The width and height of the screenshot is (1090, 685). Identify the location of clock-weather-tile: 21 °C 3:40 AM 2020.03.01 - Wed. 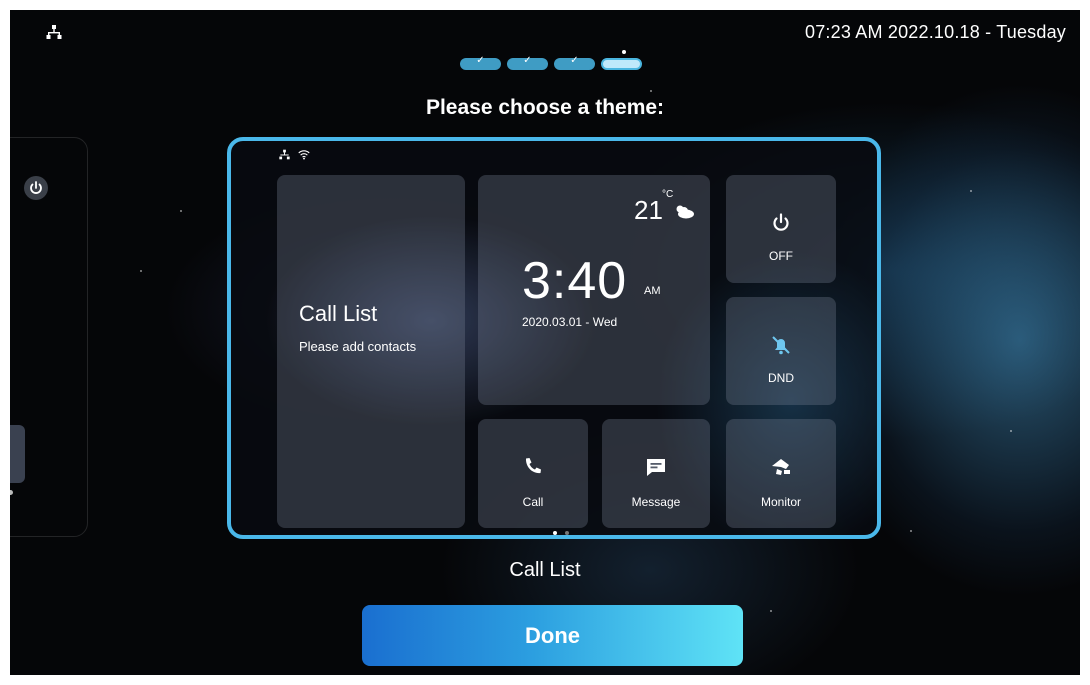
(594, 290).